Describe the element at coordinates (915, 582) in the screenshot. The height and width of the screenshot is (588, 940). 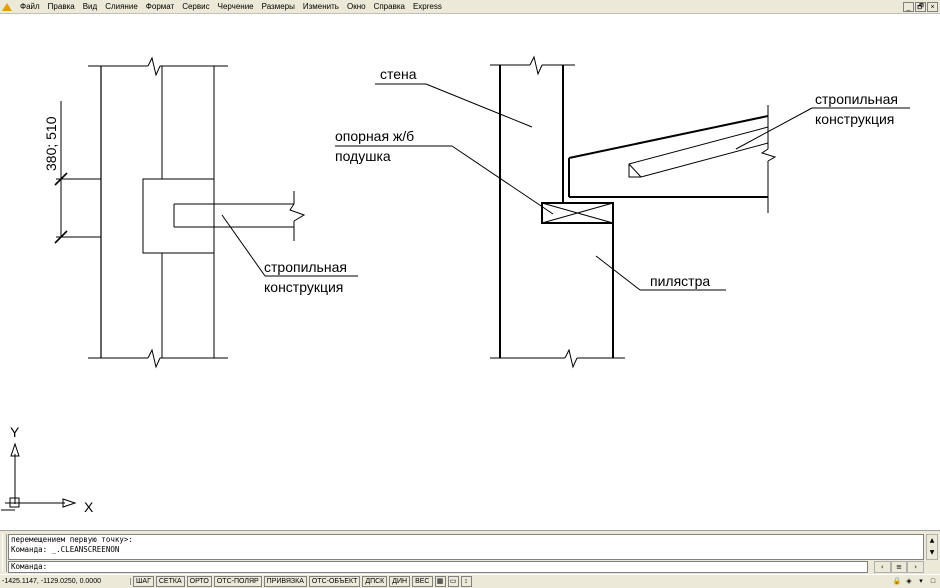
I see `tray-icons: 🔒 ◈ ▾ □` at that location.